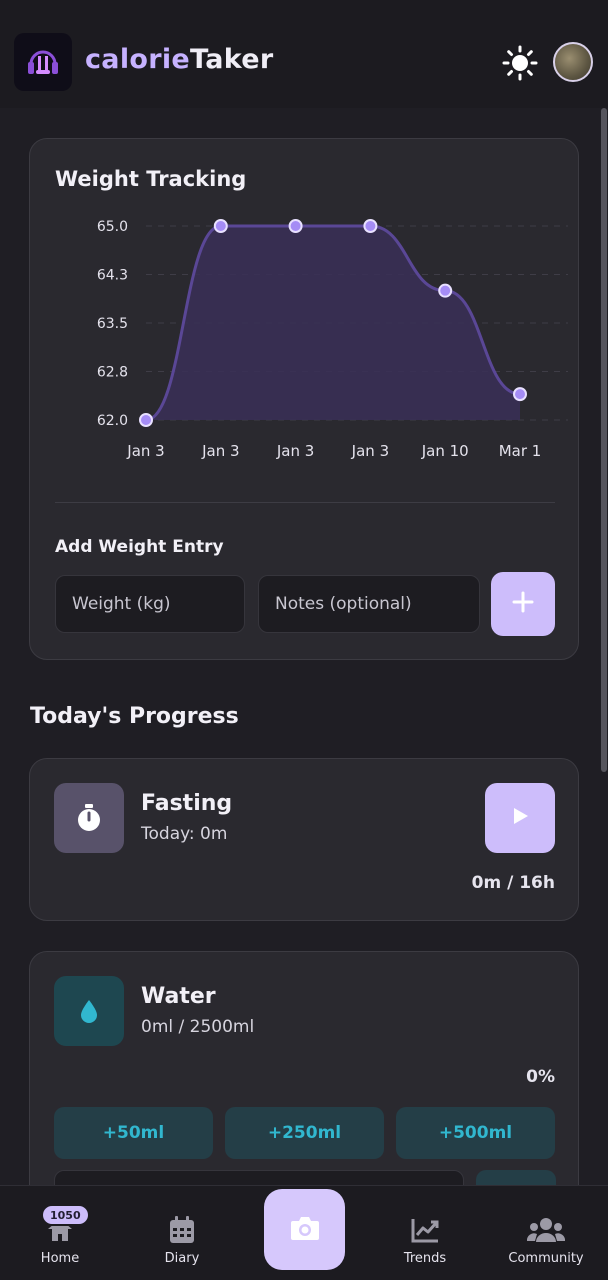 Image resolution: width=608 pixels, height=1280 pixels. Describe the element at coordinates (425, 1230) in the screenshot. I see `trends-chart-icon` at that location.